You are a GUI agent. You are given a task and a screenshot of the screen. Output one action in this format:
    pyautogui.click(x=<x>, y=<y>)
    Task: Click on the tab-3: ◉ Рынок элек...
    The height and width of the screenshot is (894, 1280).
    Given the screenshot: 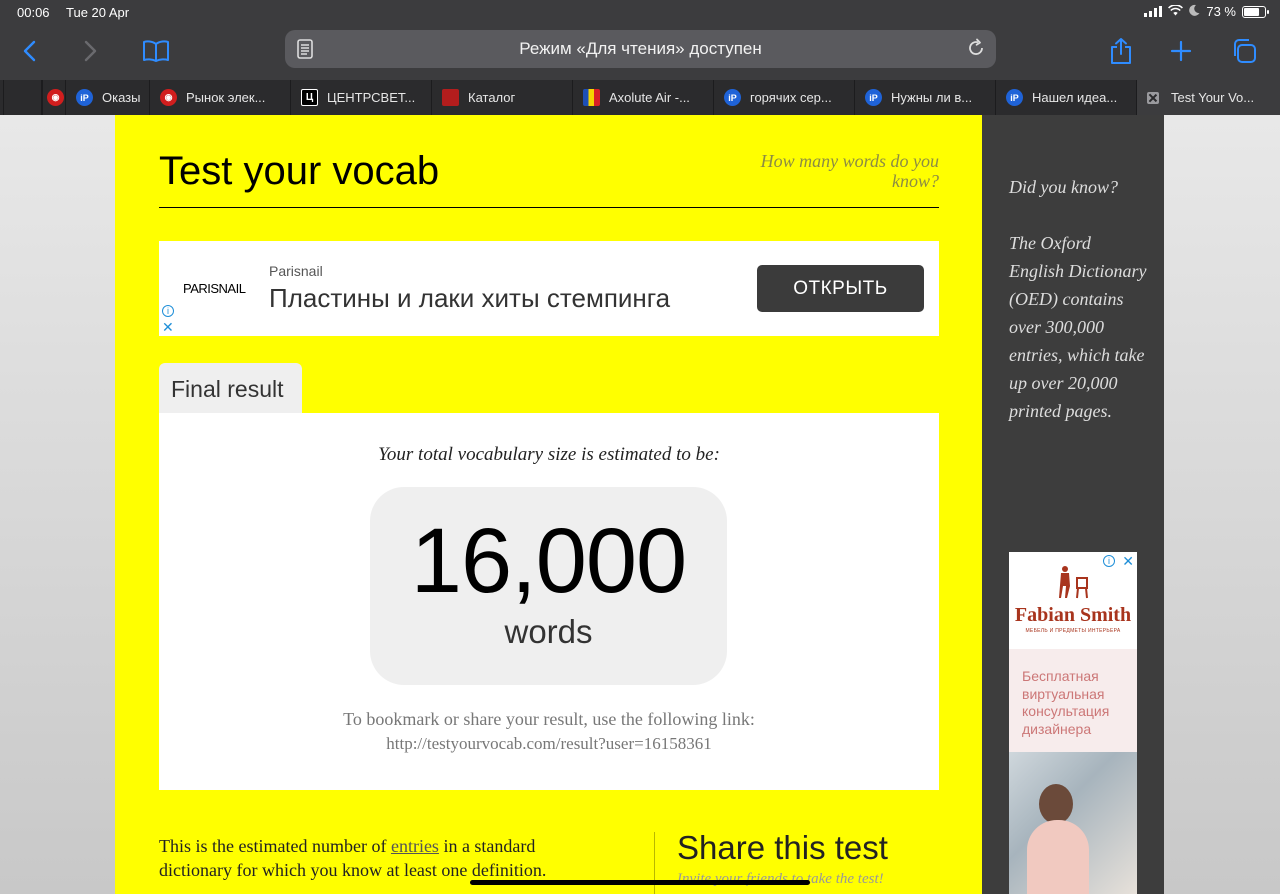 What is the action you would take?
    pyautogui.click(x=219, y=97)
    